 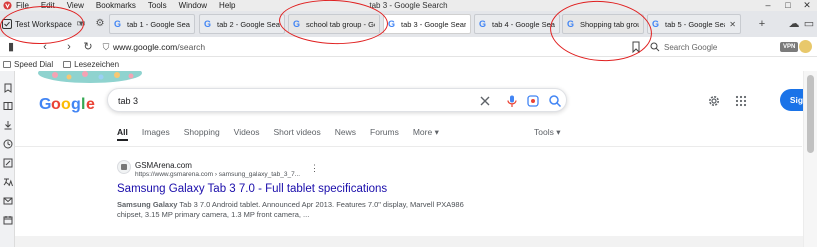 I want to click on google-apps-grid-icon, so click(x=741, y=101).